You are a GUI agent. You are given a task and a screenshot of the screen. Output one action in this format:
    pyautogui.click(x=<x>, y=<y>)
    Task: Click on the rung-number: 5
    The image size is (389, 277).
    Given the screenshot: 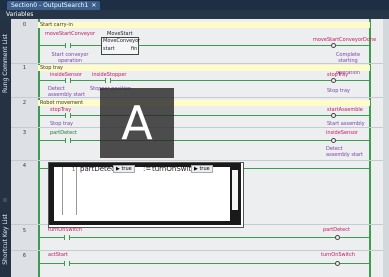 What is the action you would take?
    pyautogui.click(x=24, y=231)
    